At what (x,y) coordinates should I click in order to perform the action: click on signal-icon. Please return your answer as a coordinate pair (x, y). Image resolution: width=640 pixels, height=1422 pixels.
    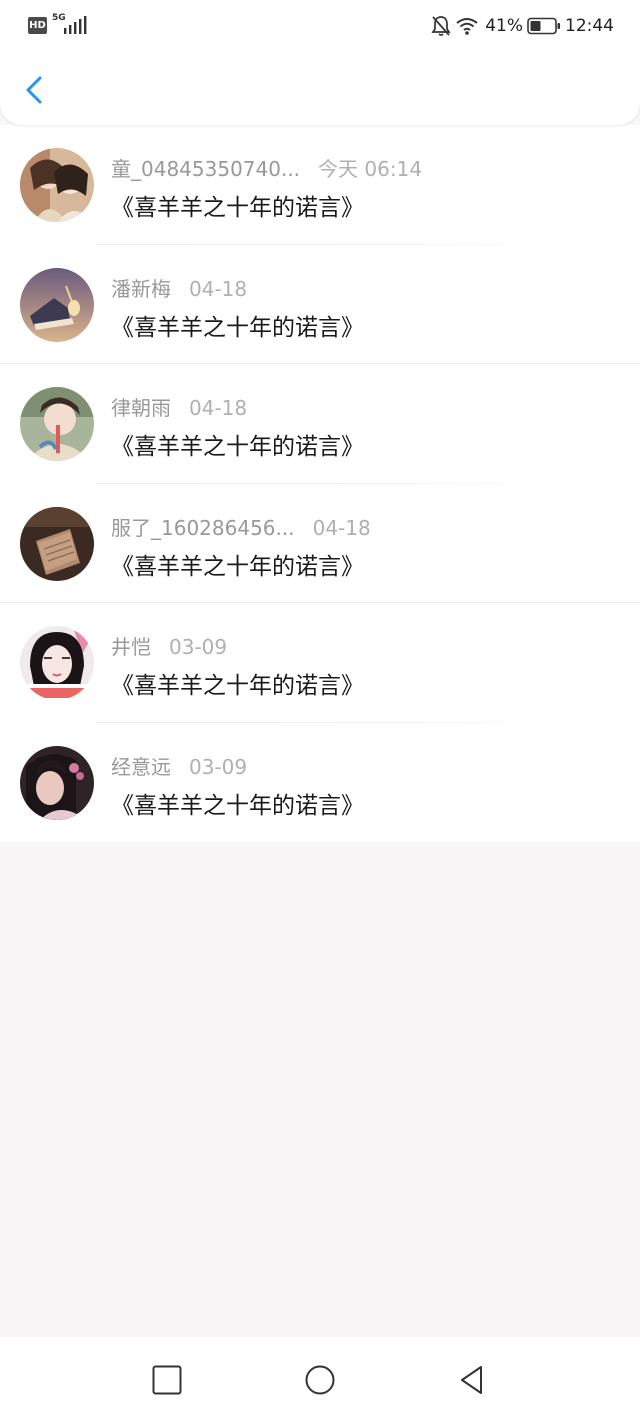
    Looking at the image, I should click on (75, 25).